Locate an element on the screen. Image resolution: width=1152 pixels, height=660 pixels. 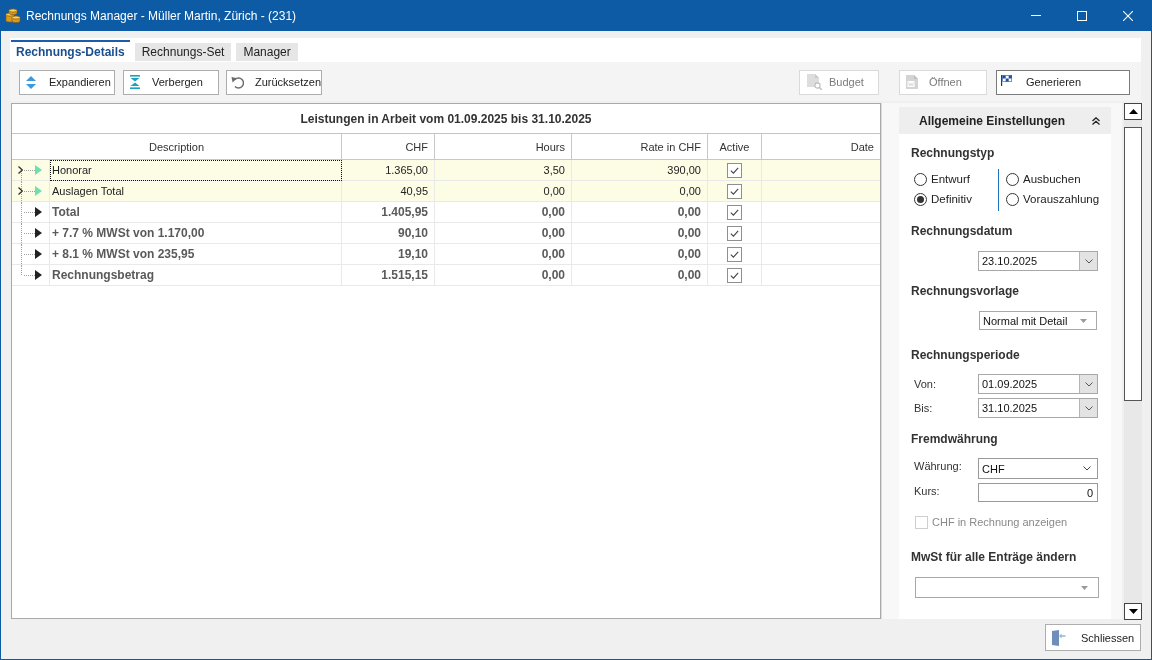
input-field: 0 is located at coordinates (1038, 492).